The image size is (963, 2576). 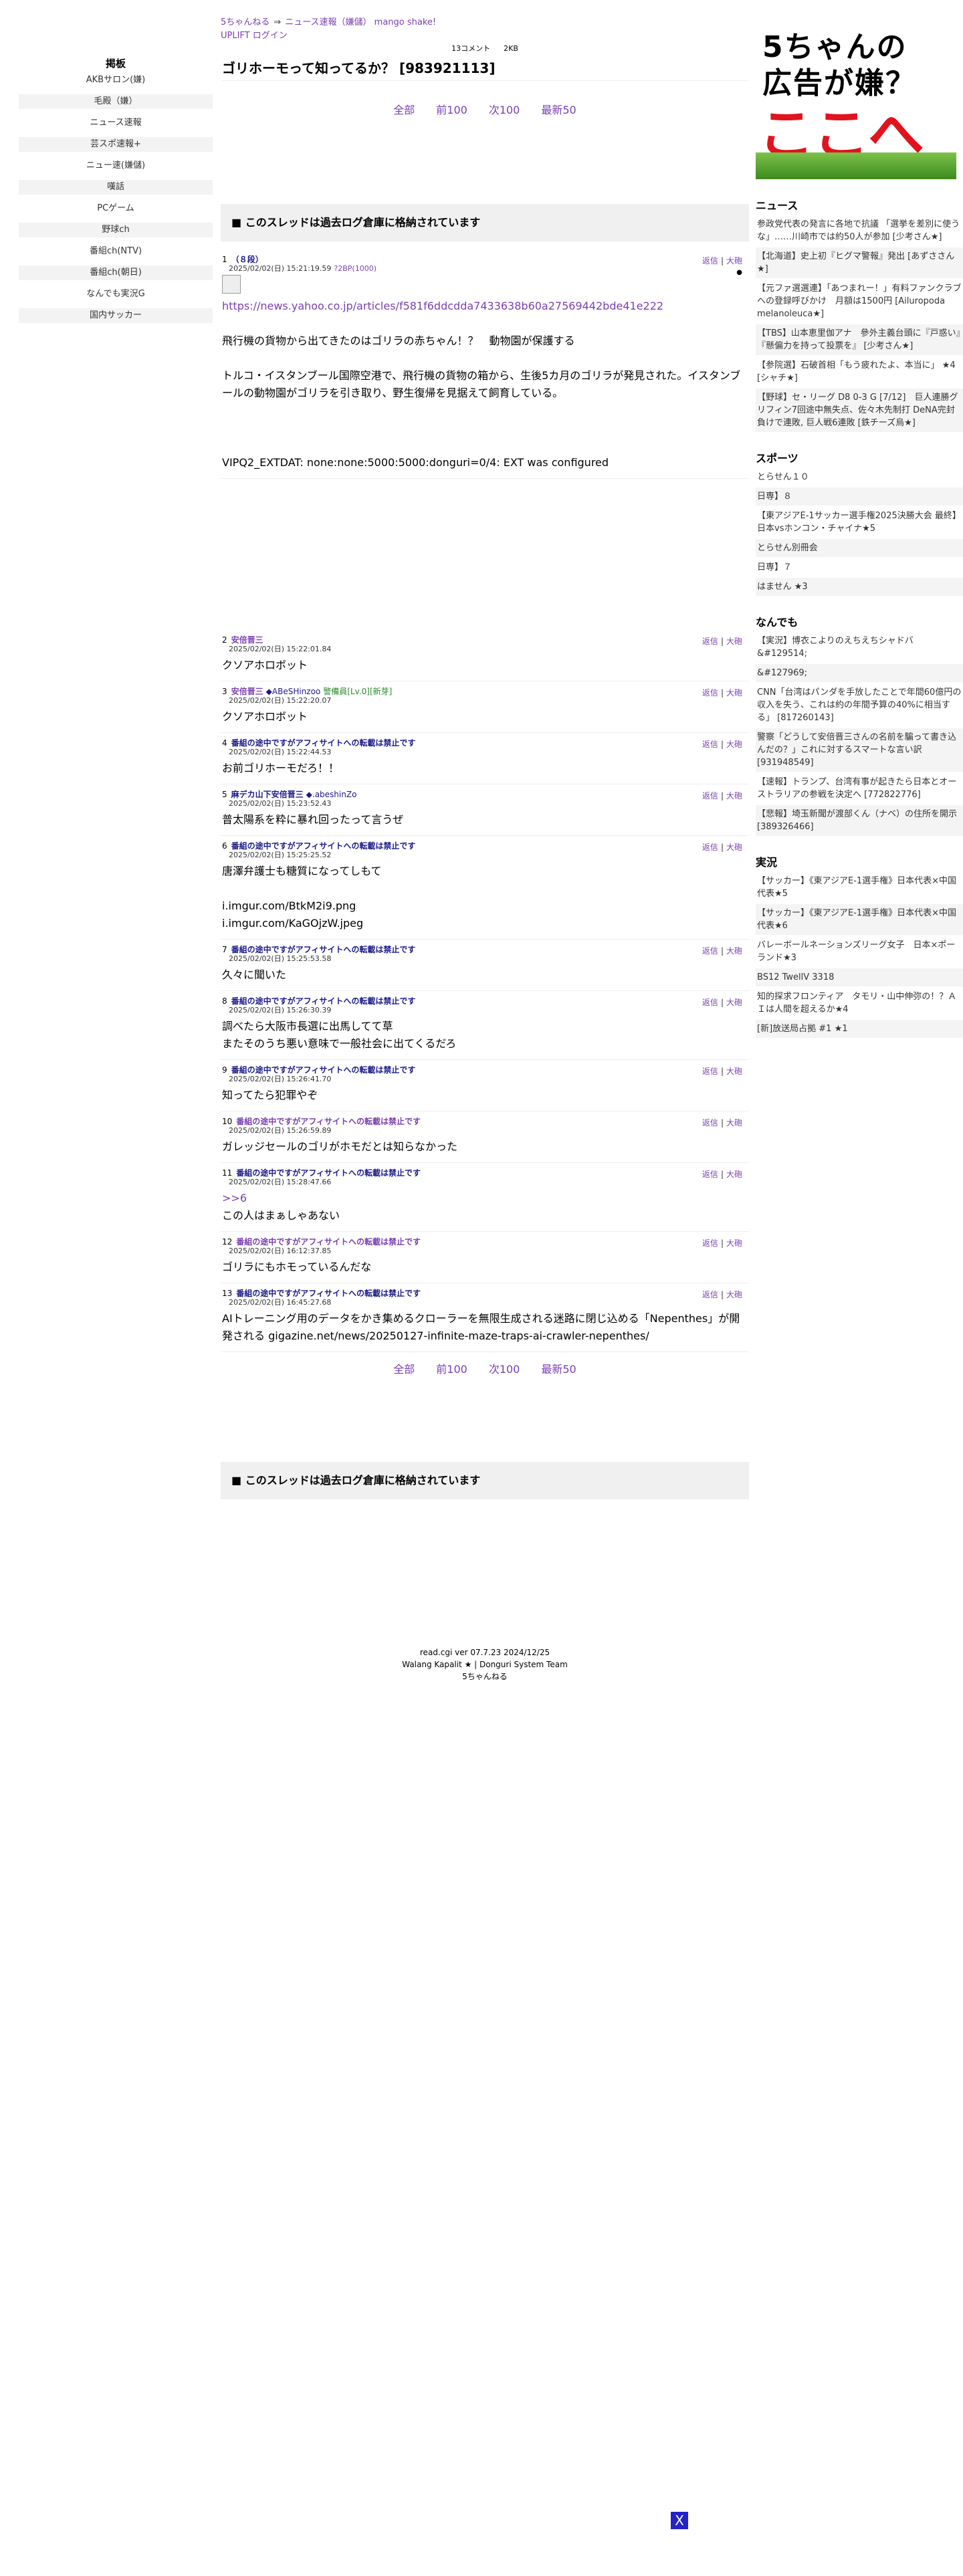 What do you see at coordinates (360, 22) in the screenshot?
I see `breadcrumb-board-link: ニュース速報（嫌儲） mango shake!` at bounding box center [360, 22].